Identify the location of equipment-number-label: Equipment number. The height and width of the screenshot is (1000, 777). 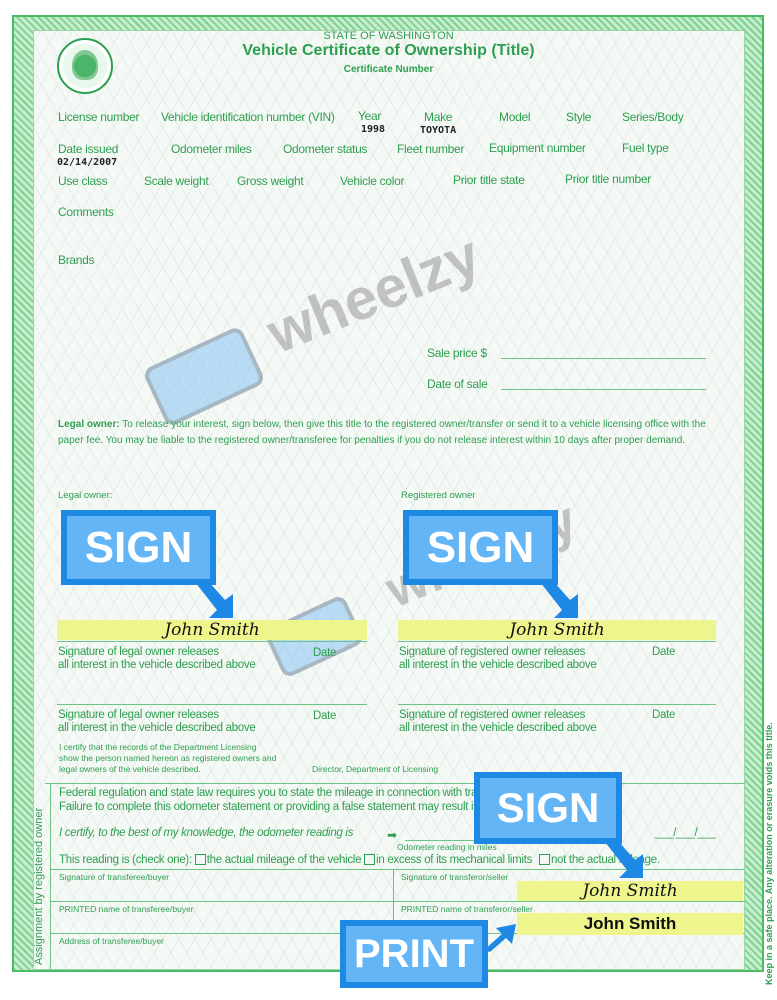
(537, 148).